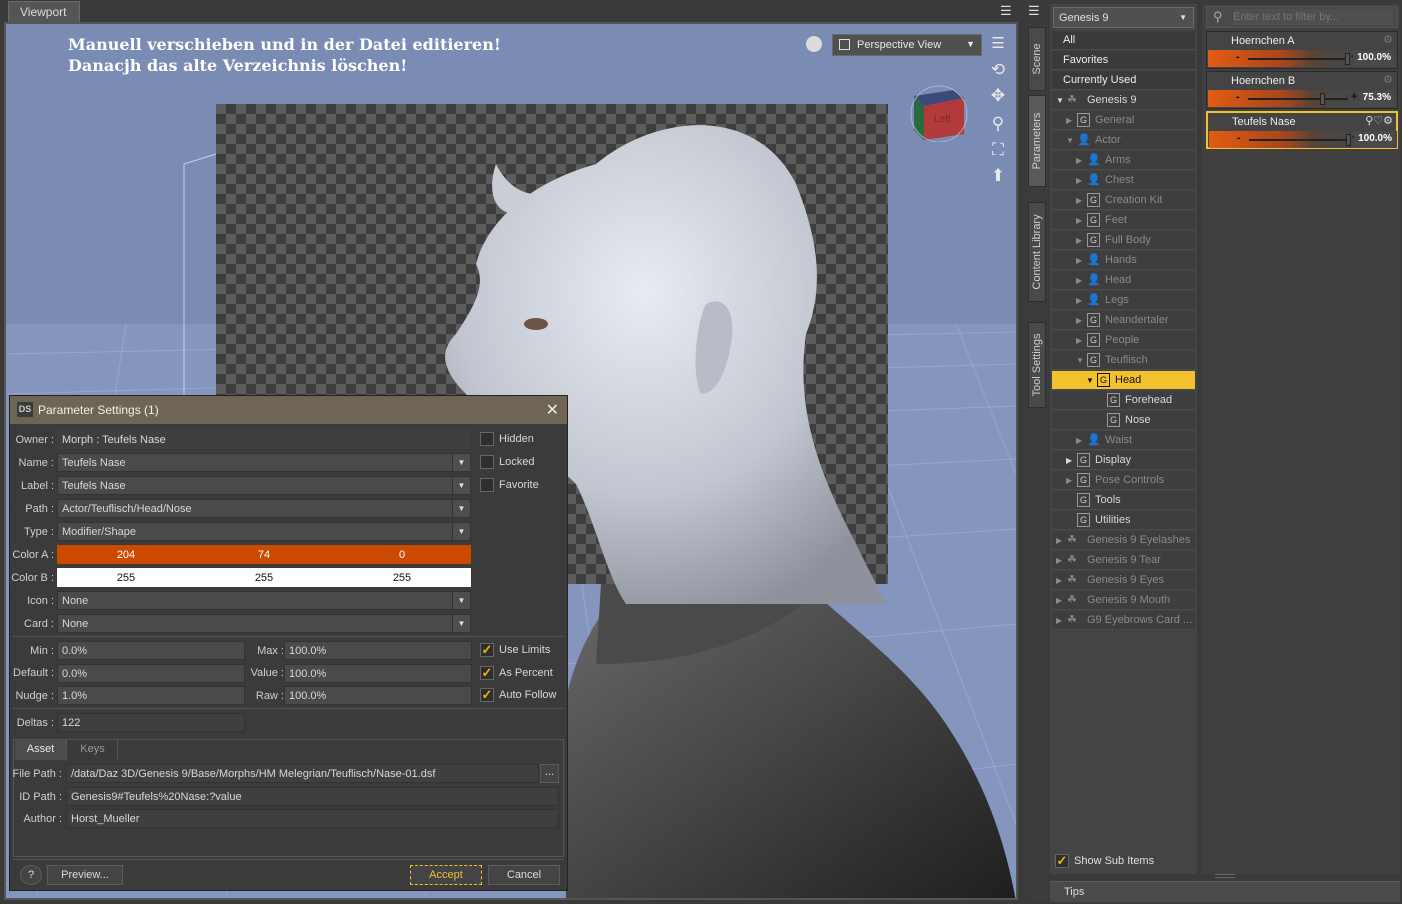 The height and width of the screenshot is (904, 1402). Describe the element at coordinates (446, 875) in the screenshot. I see `accept-button: Accept` at that location.